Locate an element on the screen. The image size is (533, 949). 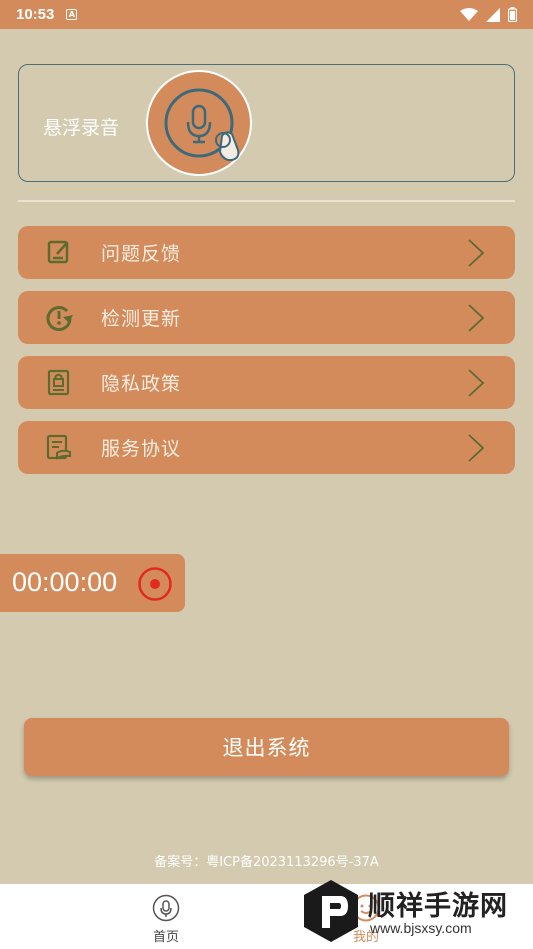
status-time: 10:53 is located at coordinates (35, 14).